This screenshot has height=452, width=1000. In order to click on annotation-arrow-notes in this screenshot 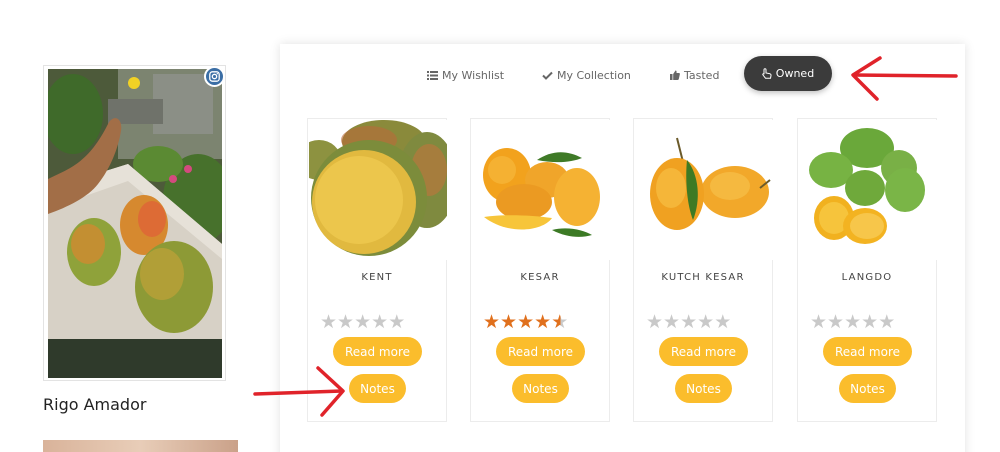, I will do `click(299, 391)`.